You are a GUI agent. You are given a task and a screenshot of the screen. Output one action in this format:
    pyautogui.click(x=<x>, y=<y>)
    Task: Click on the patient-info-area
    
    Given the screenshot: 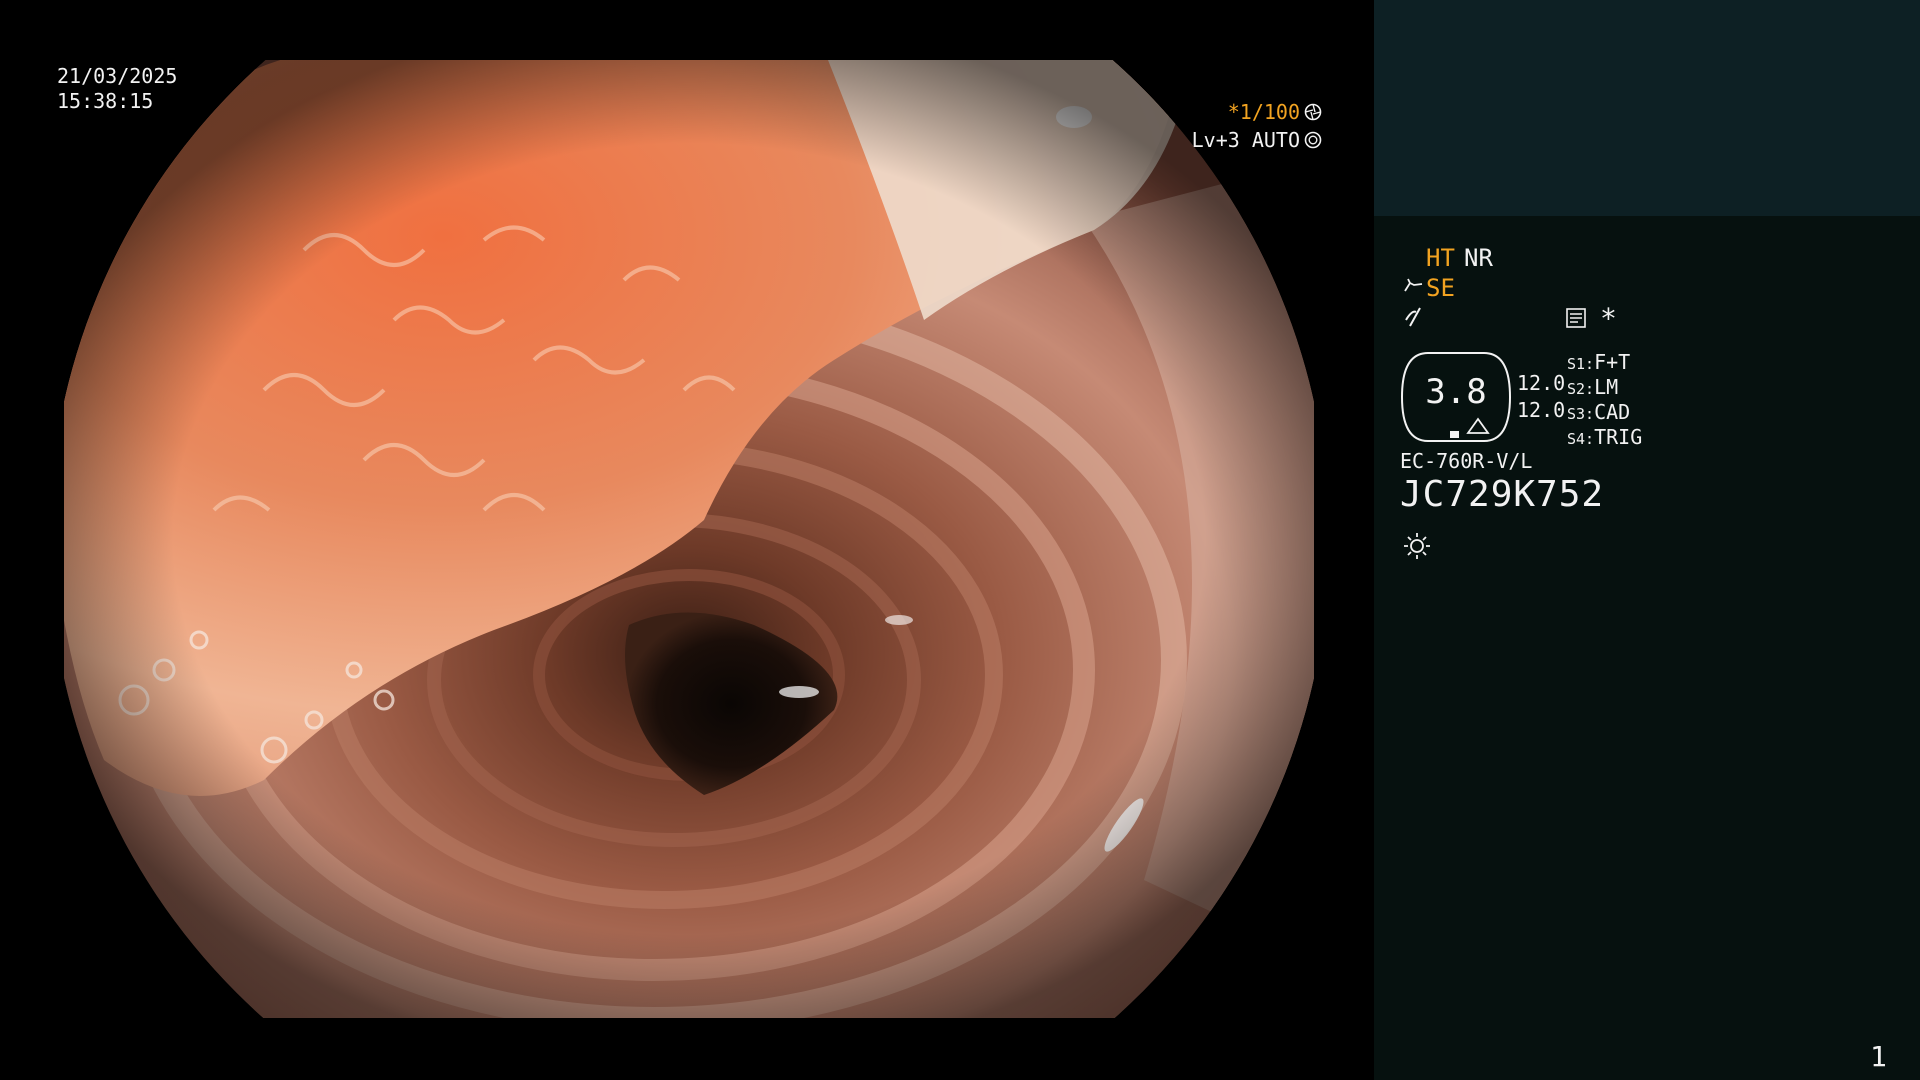 What is the action you would take?
    pyautogui.click(x=1647, y=108)
    